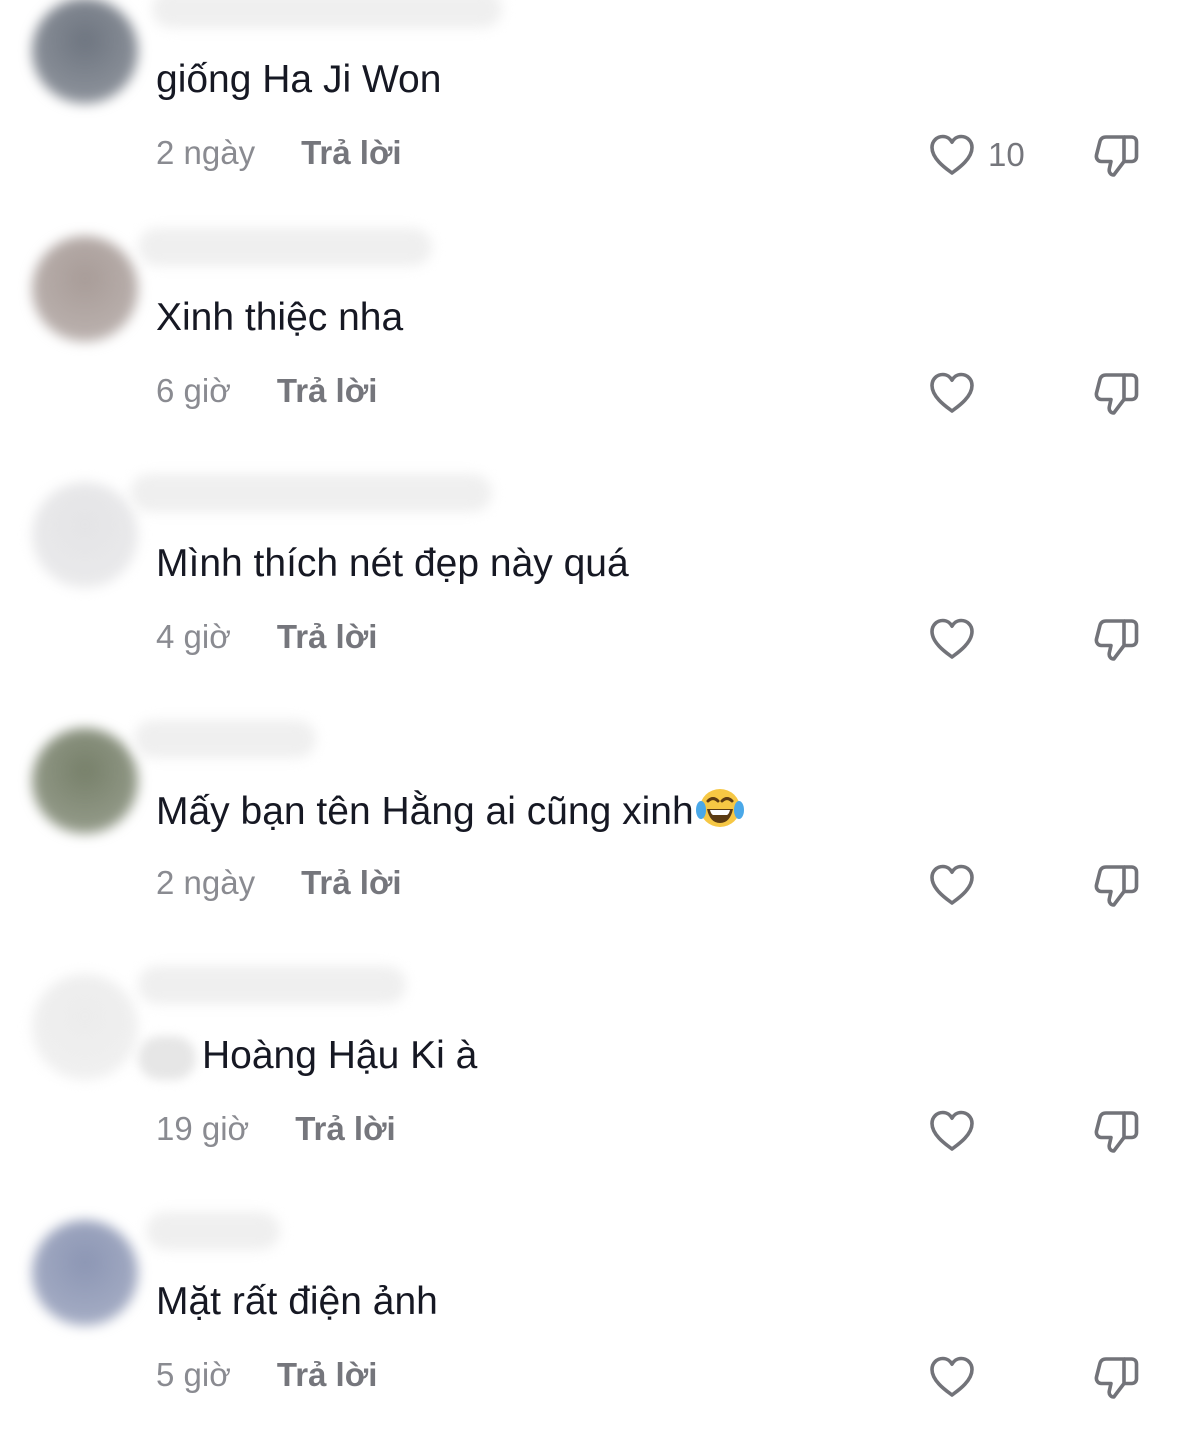 The height and width of the screenshot is (1456, 1184). Describe the element at coordinates (340, 1055) in the screenshot. I see `comment-text-body: Hoàng Hậu Ki à` at that location.